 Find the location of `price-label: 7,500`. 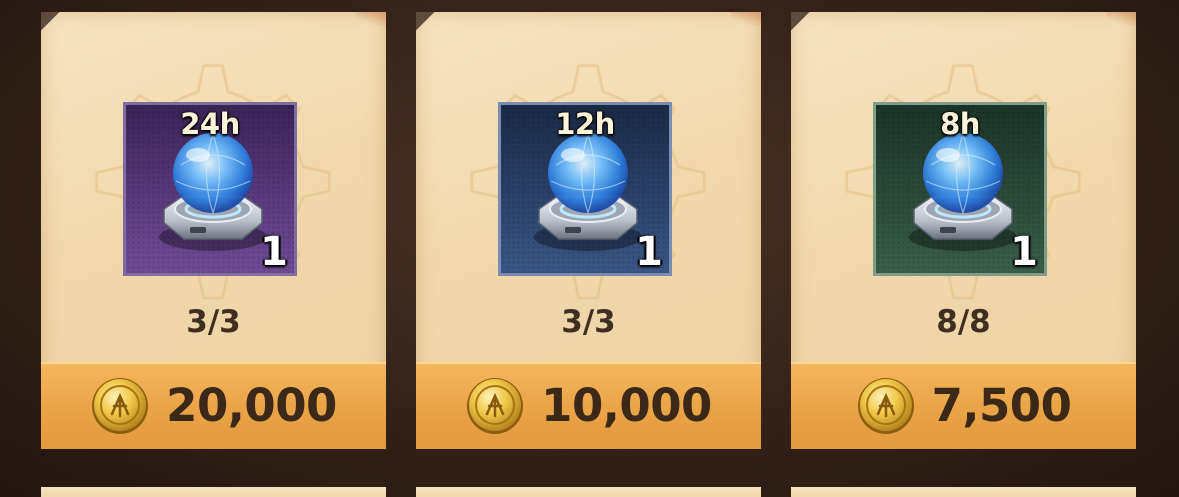

price-label: 7,500 is located at coordinates (1001, 405).